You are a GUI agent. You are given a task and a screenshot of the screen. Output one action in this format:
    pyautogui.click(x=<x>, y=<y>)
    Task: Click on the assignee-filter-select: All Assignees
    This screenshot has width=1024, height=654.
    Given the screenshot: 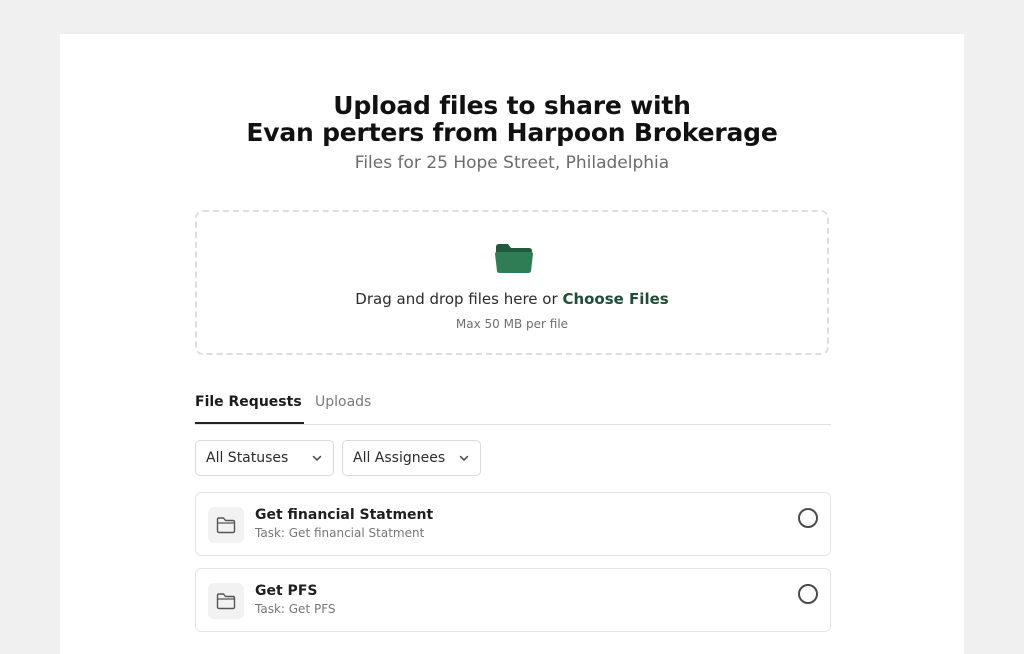 What is the action you would take?
    pyautogui.click(x=411, y=458)
    